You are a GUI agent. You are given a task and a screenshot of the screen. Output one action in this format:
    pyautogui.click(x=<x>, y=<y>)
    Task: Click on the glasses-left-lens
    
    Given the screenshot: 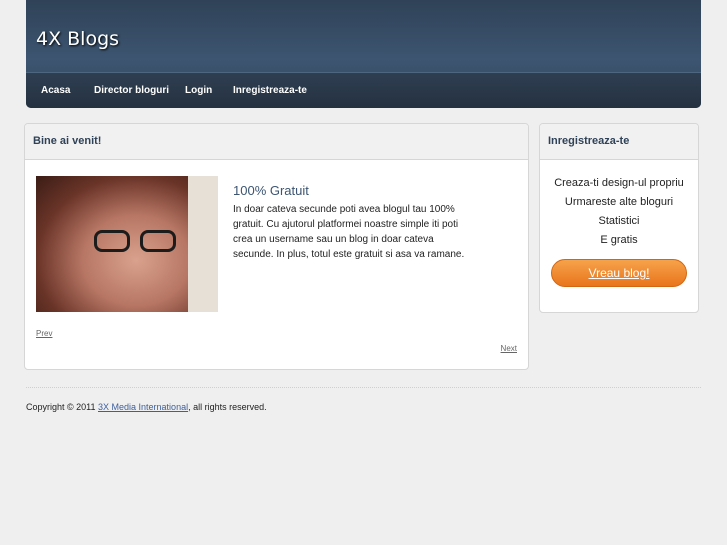 What is the action you would take?
    pyautogui.click(x=112, y=241)
    